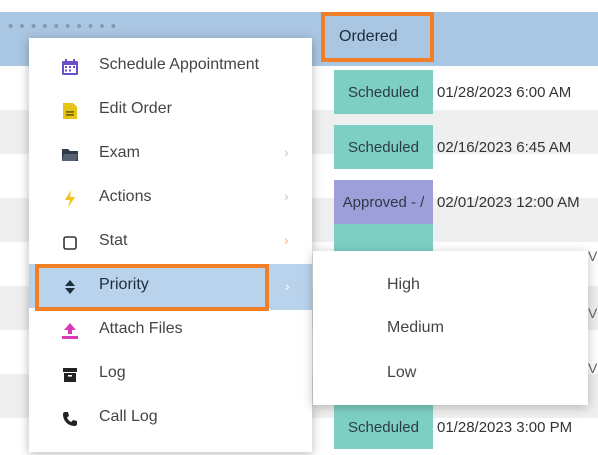  I want to click on sort-icon, so click(70, 287).